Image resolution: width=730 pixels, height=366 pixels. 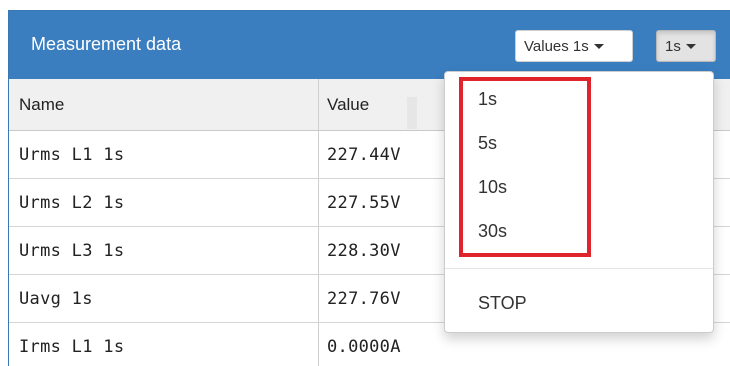 I want to click on row-name: Urms L1 1s, so click(x=164, y=154).